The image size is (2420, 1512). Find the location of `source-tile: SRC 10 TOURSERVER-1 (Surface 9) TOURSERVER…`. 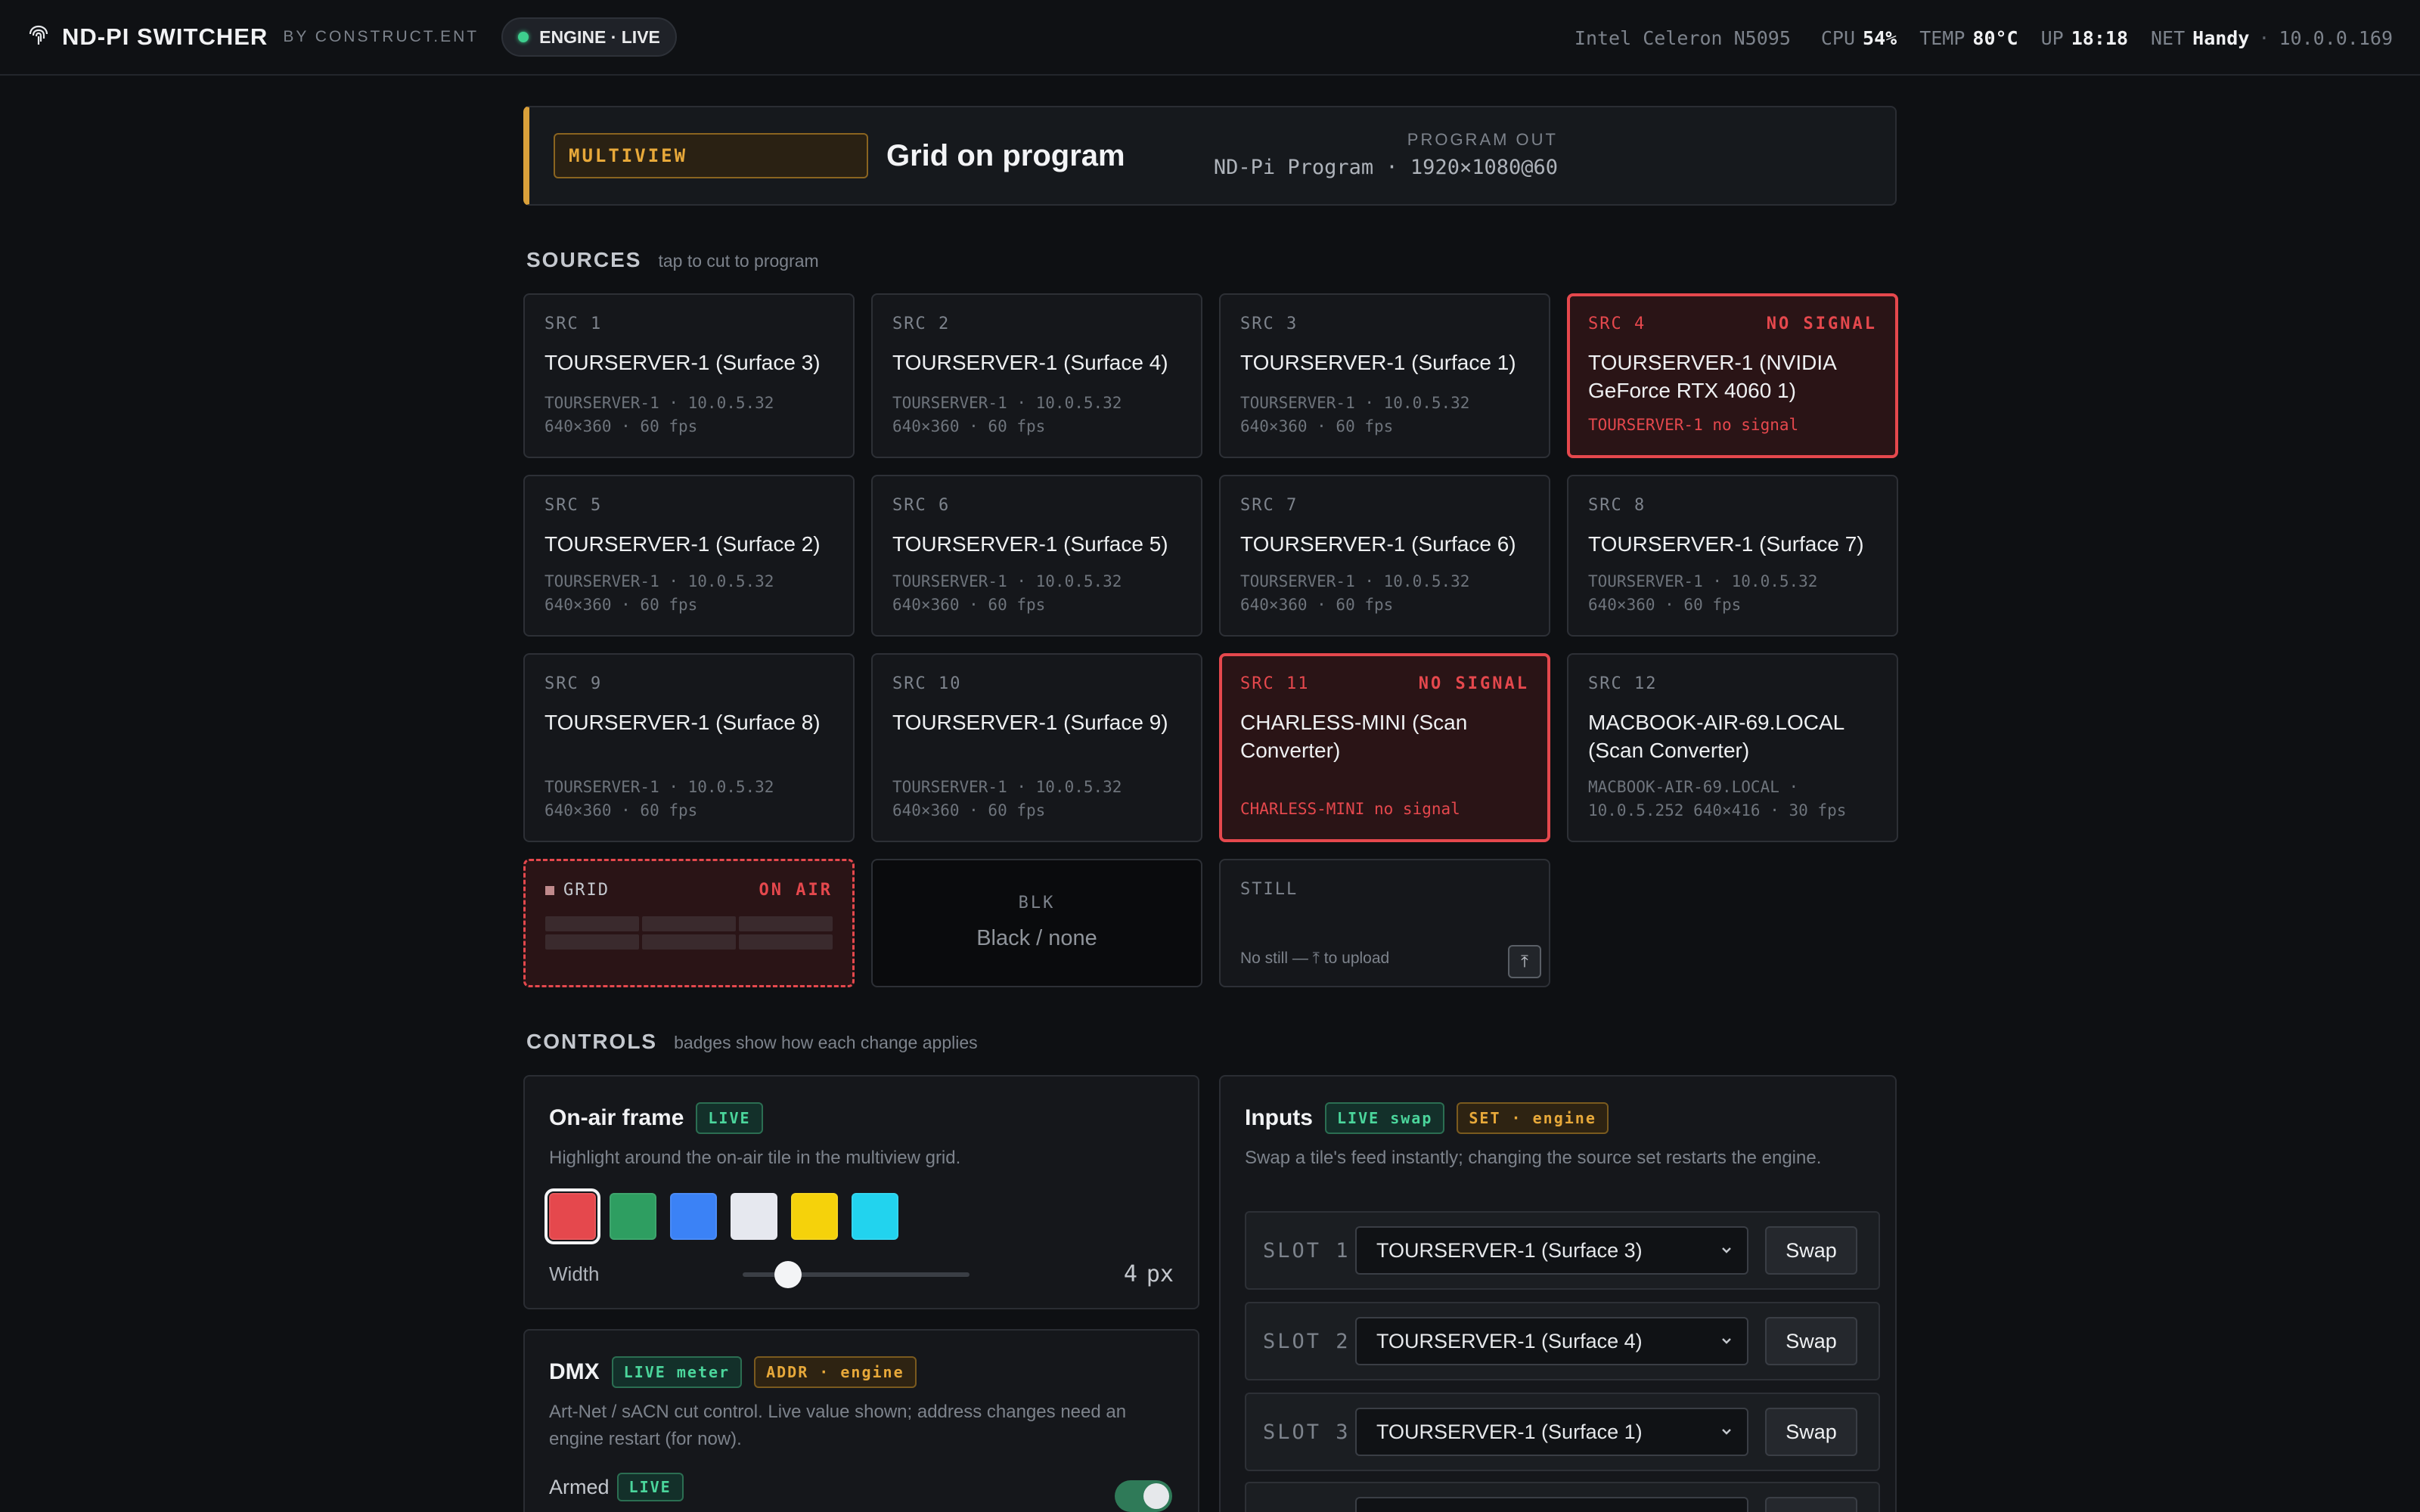

source-tile: SRC 10 TOURSERVER-1 (Surface 9) TOURSERVER… is located at coordinates (1036, 747).